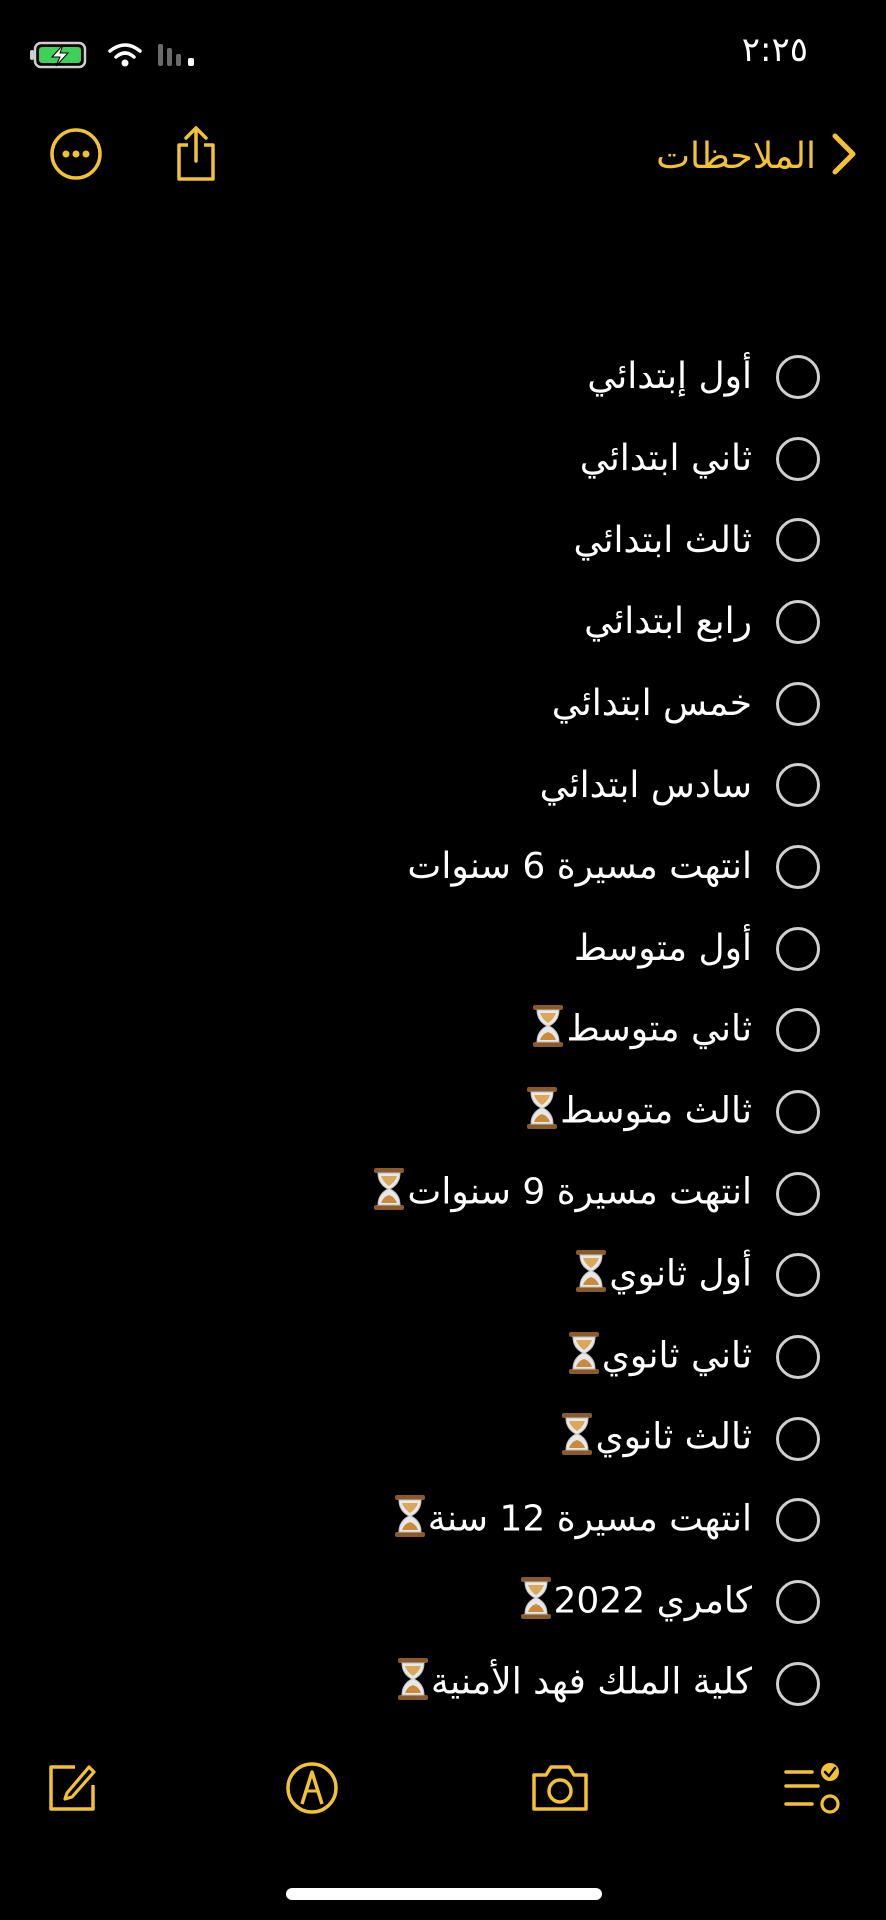  Describe the element at coordinates (430, 1276) in the screenshot. I see `checklist-item: أول ثانوي` at that location.